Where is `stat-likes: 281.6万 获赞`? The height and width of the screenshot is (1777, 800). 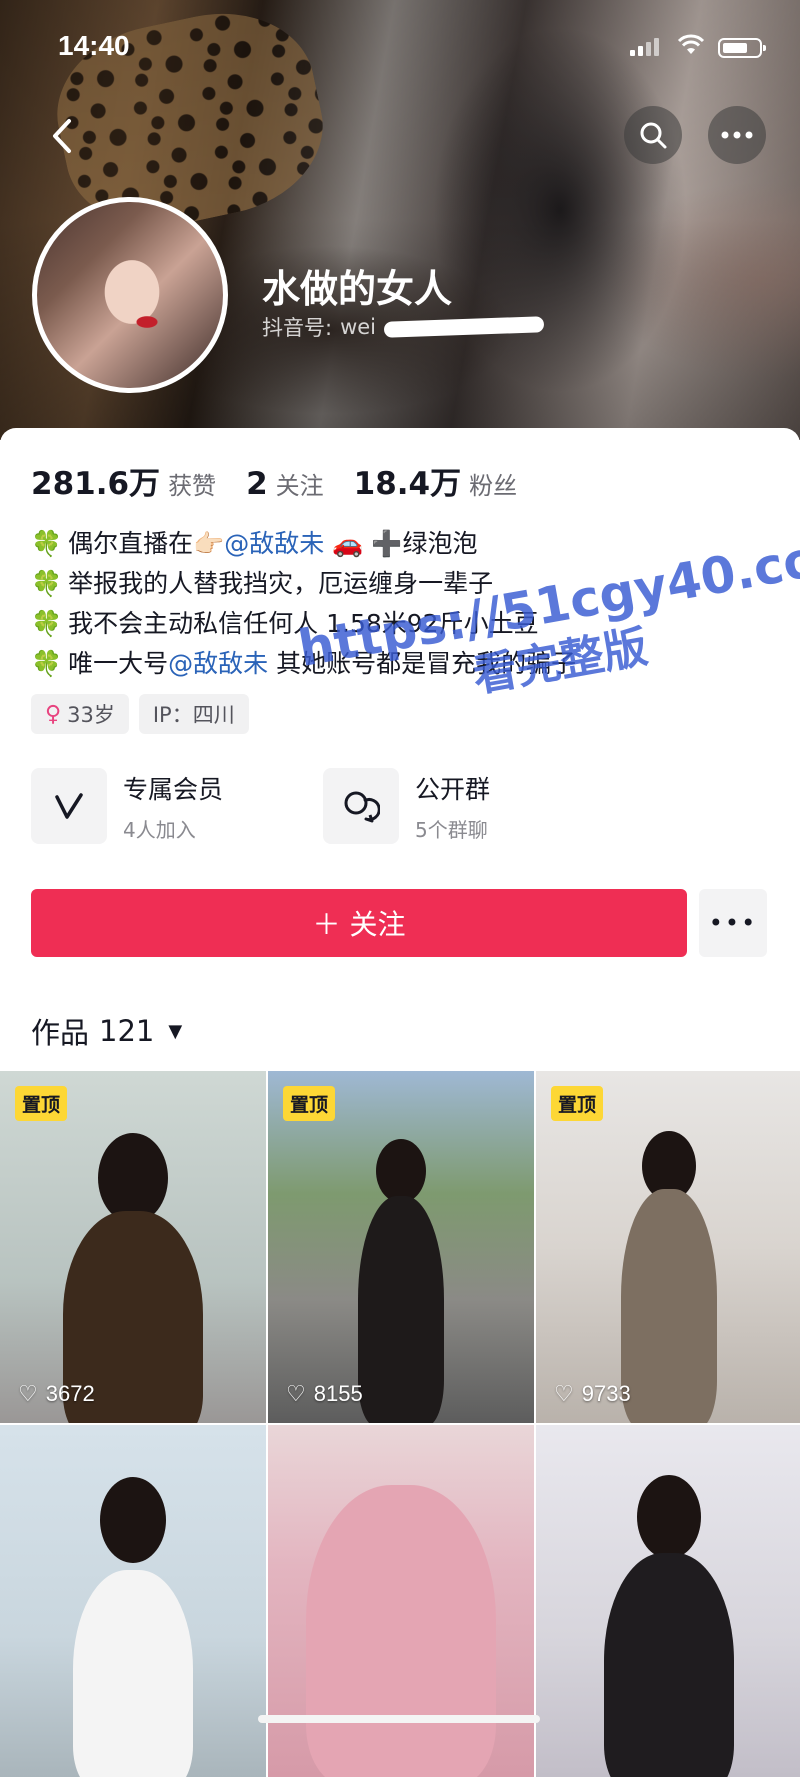
stat-likes: 281.6万 获赞 is located at coordinates (123, 480).